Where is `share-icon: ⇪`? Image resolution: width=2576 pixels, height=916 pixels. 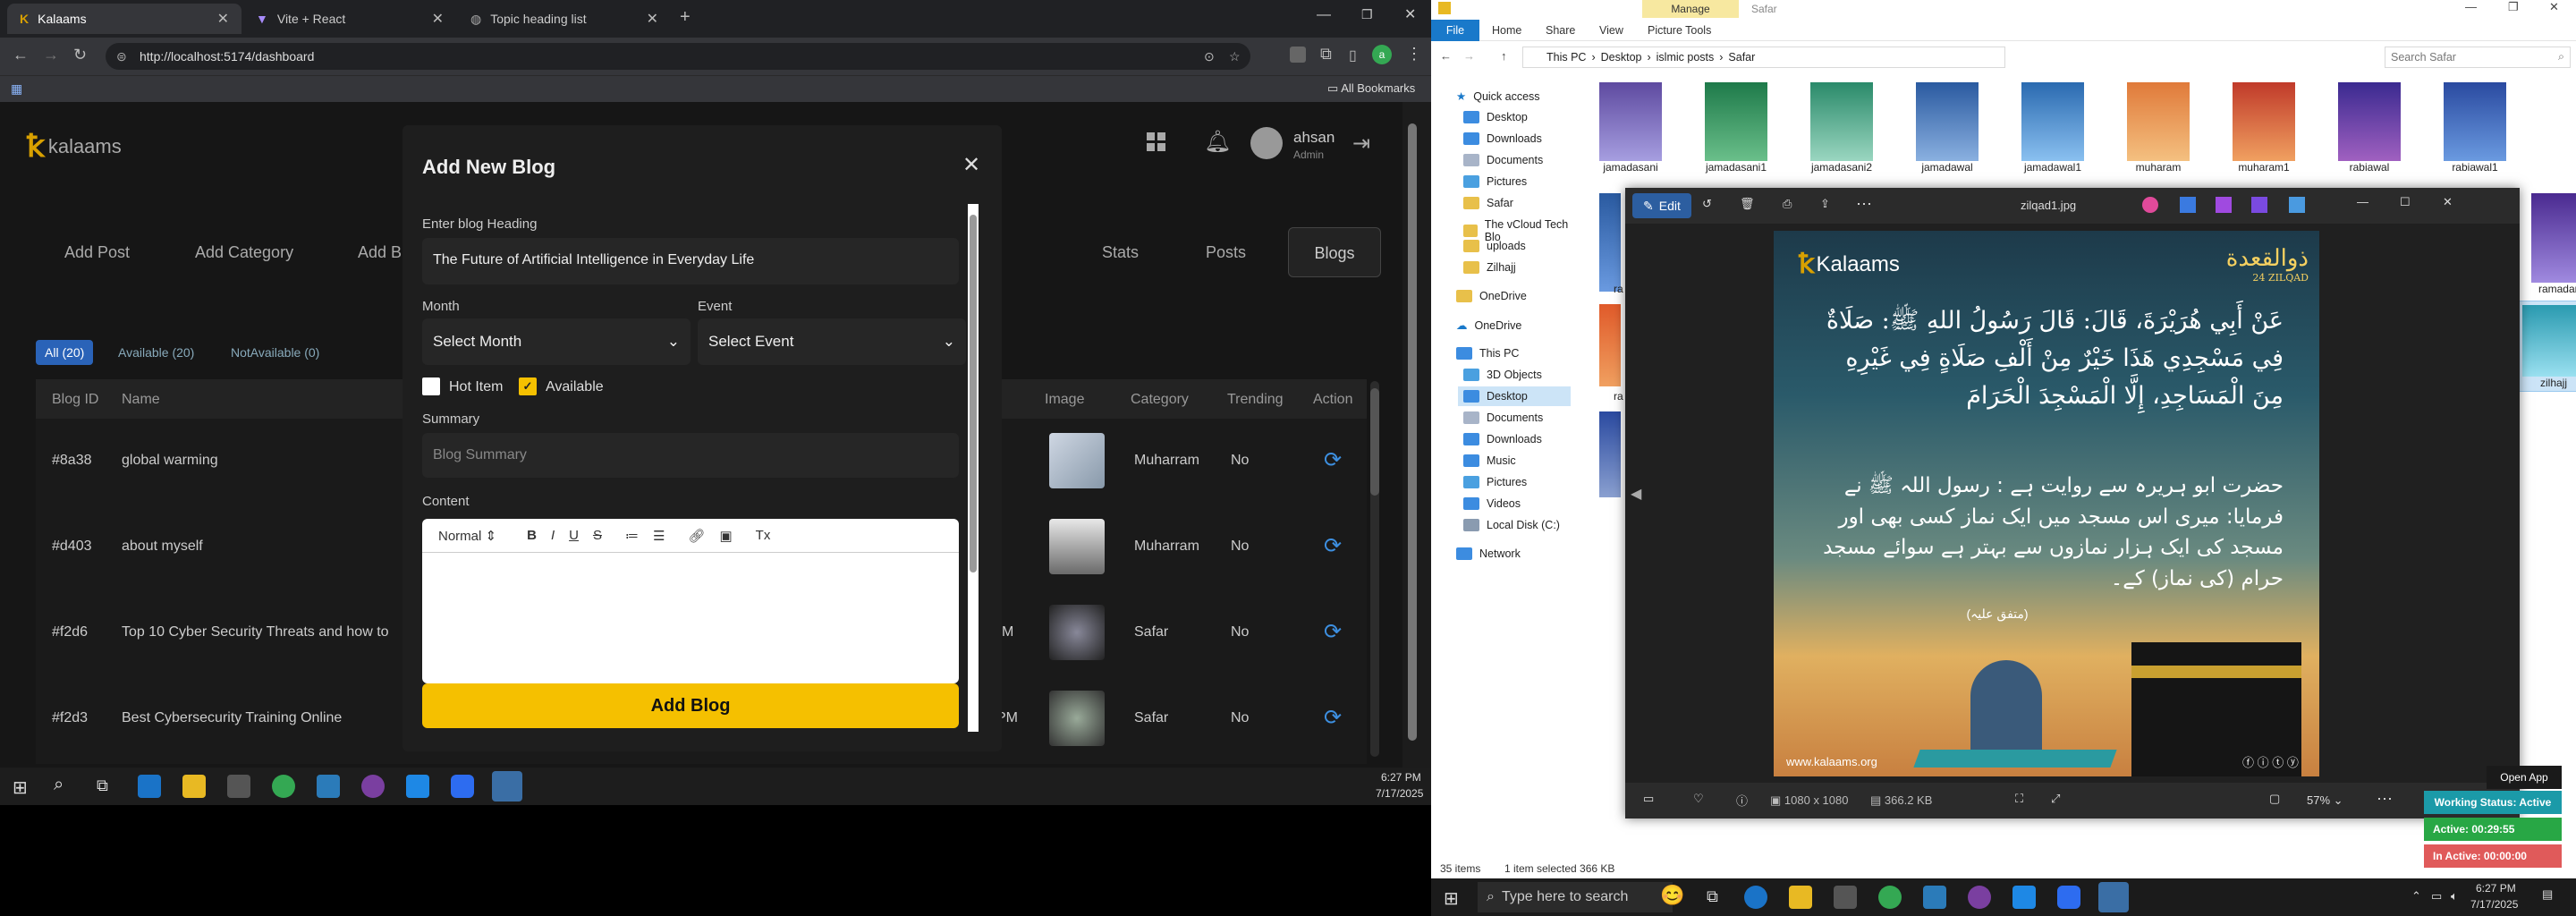
share-icon: ⇪ is located at coordinates (1825, 204).